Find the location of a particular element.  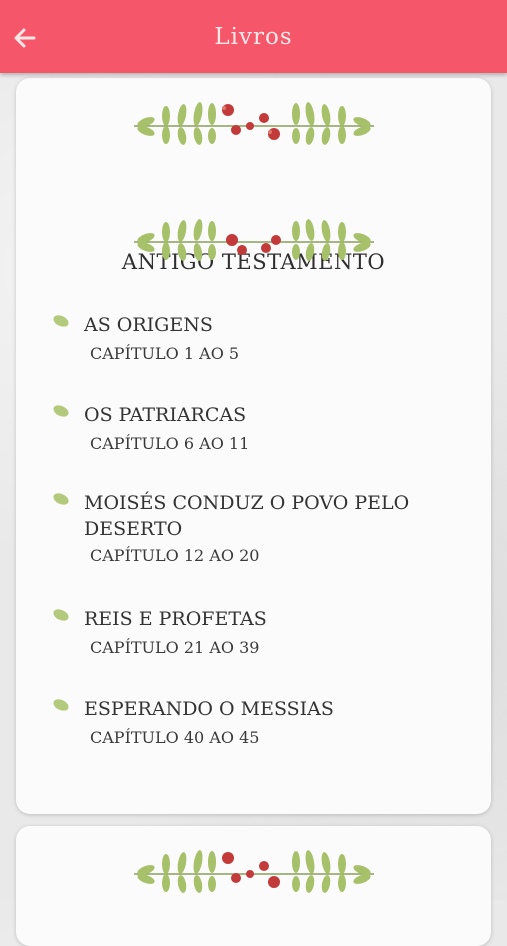

list-item-title: ESPERANDO O MESSIAS is located at coordinates (209, 709).